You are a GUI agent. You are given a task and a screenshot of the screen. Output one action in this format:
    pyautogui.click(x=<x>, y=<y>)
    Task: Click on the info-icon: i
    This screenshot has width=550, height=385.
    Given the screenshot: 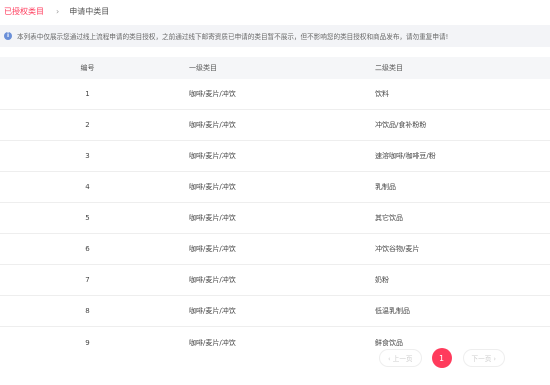 What is the action you would take?
    pyautogui.click(x=8, y=36)
    